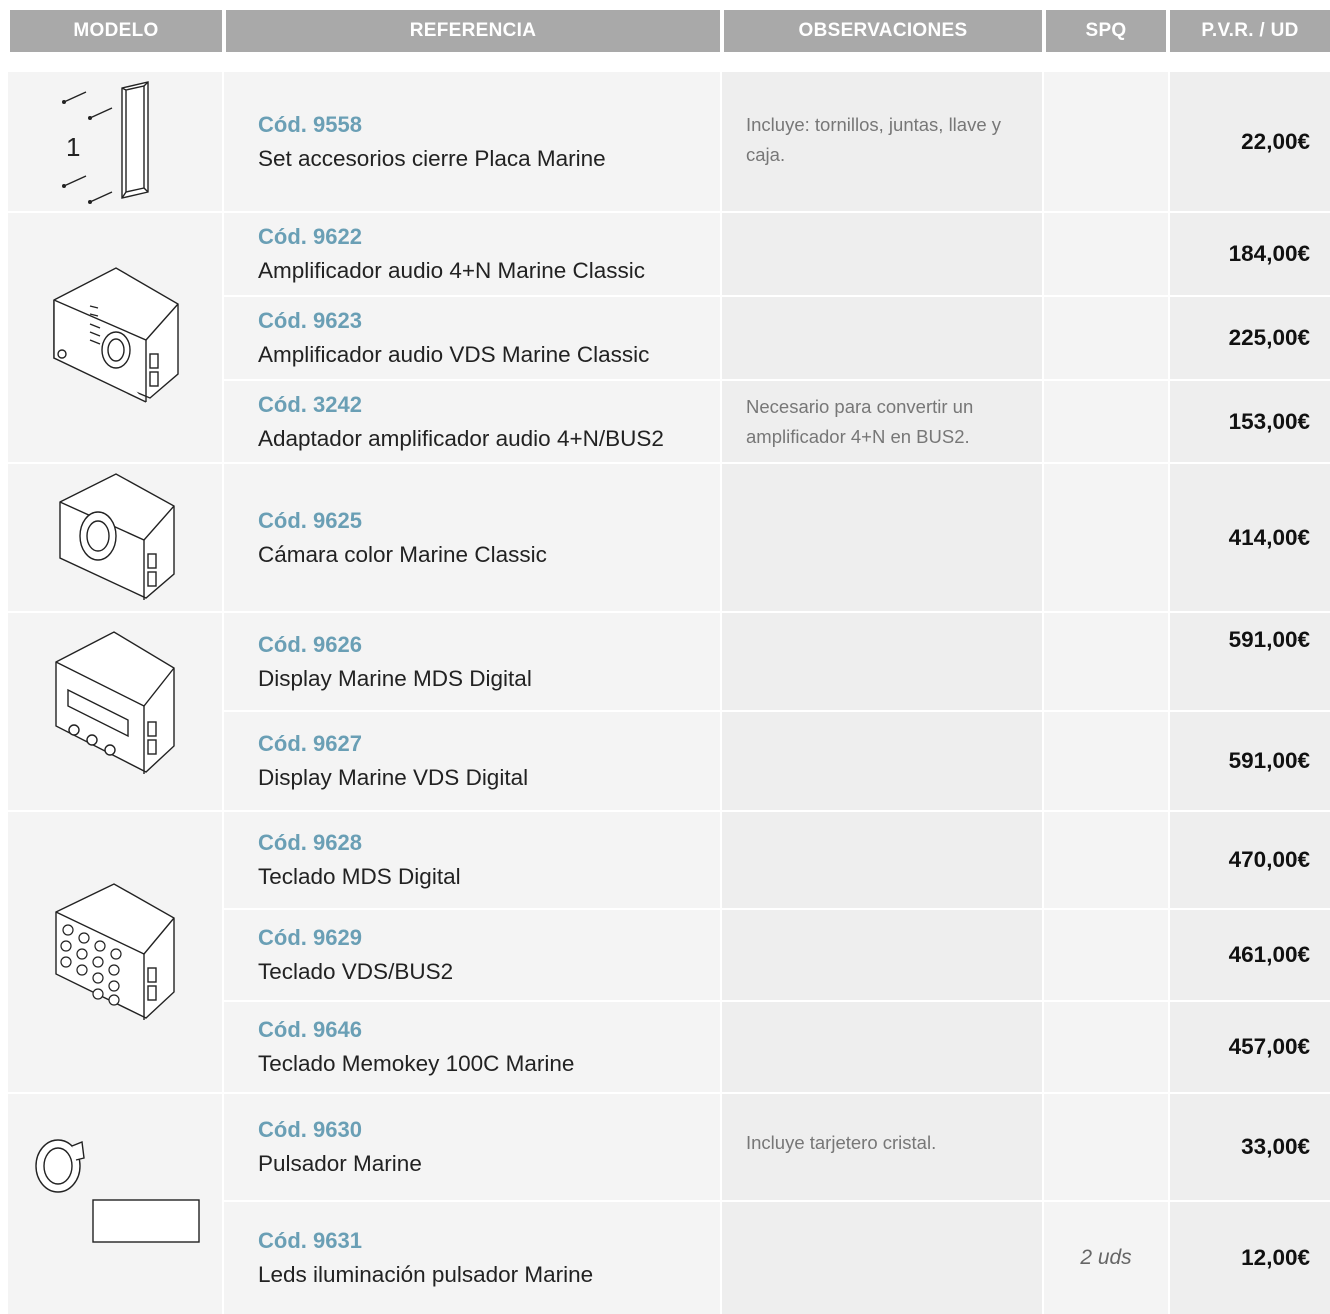 This screenshot has width=1330, height=1314. I want to click on row-9625-spq, so click(1106, 537).